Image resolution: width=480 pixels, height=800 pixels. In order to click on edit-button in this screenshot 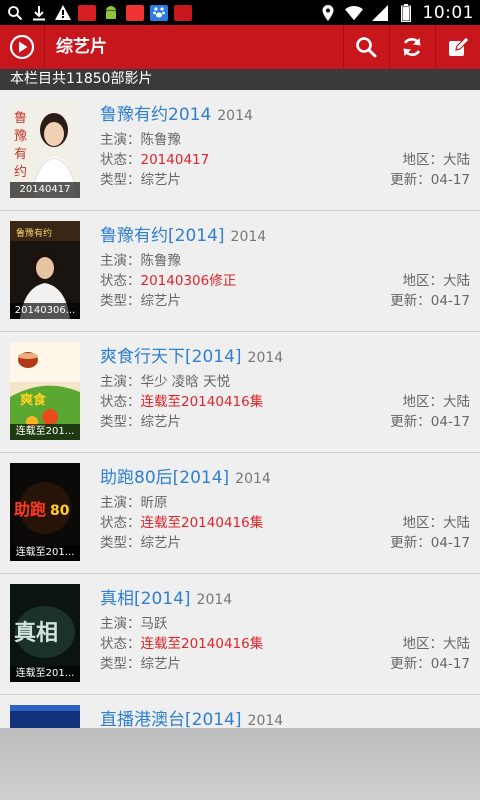, I will do `click(458, 47)`.